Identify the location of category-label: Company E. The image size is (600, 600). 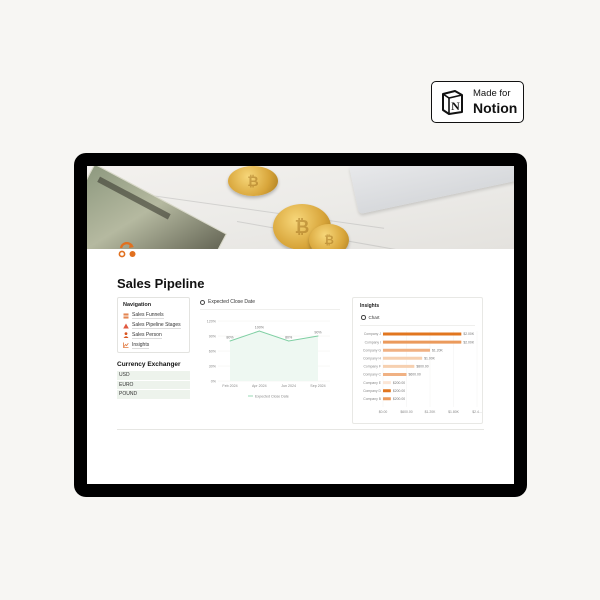
(372, 383).